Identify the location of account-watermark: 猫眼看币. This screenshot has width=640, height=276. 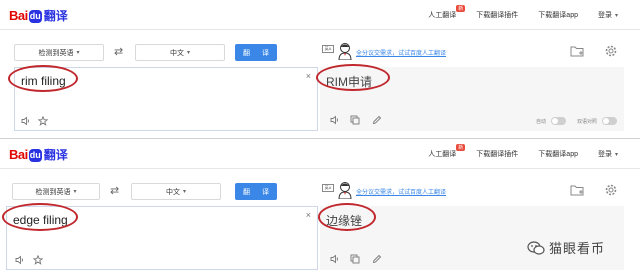
(566, 247).